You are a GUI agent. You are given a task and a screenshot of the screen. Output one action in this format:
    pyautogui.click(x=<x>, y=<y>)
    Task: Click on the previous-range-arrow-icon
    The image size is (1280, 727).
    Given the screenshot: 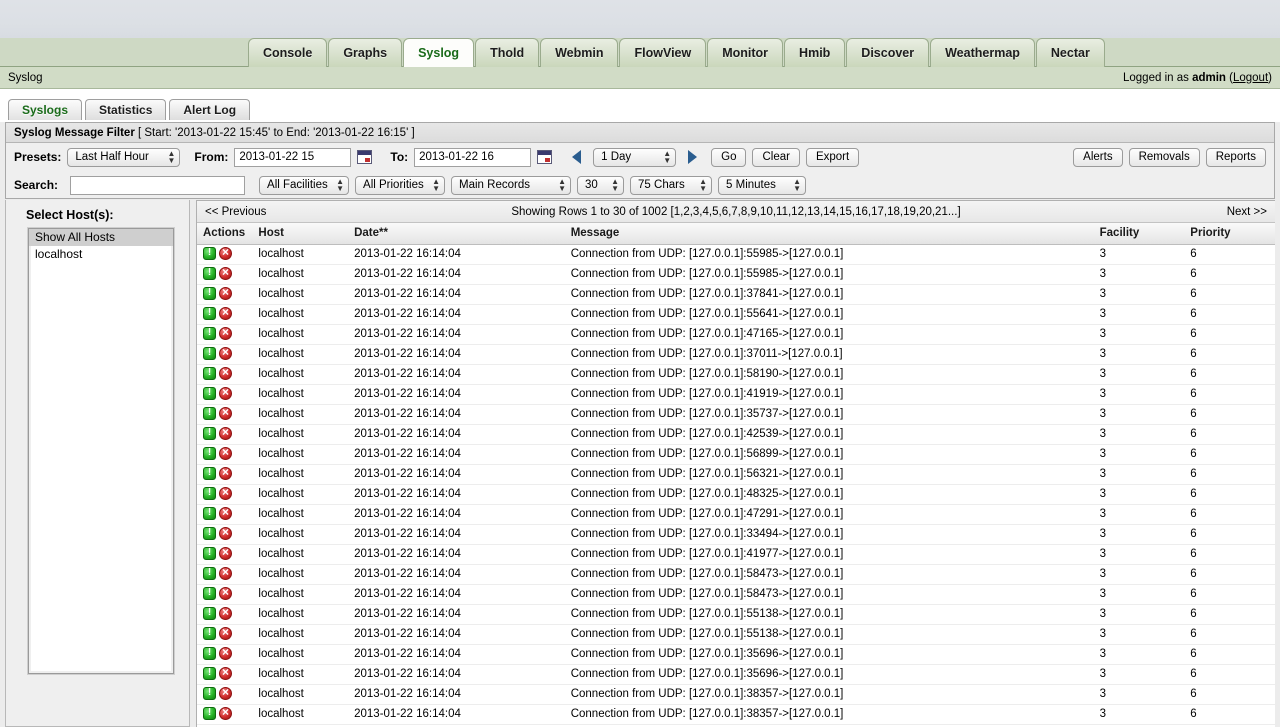 What is the action you would take?
    pyautogui.click(x=577, y=157)
    